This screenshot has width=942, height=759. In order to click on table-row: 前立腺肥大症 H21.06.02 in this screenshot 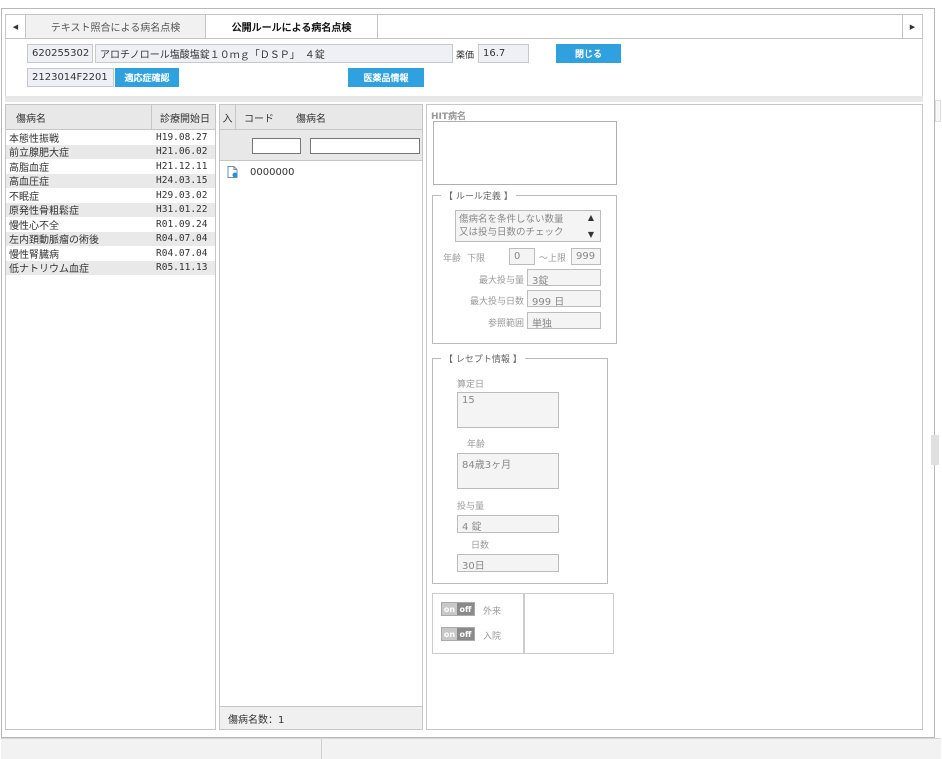, I will do `click(110, 152)`.